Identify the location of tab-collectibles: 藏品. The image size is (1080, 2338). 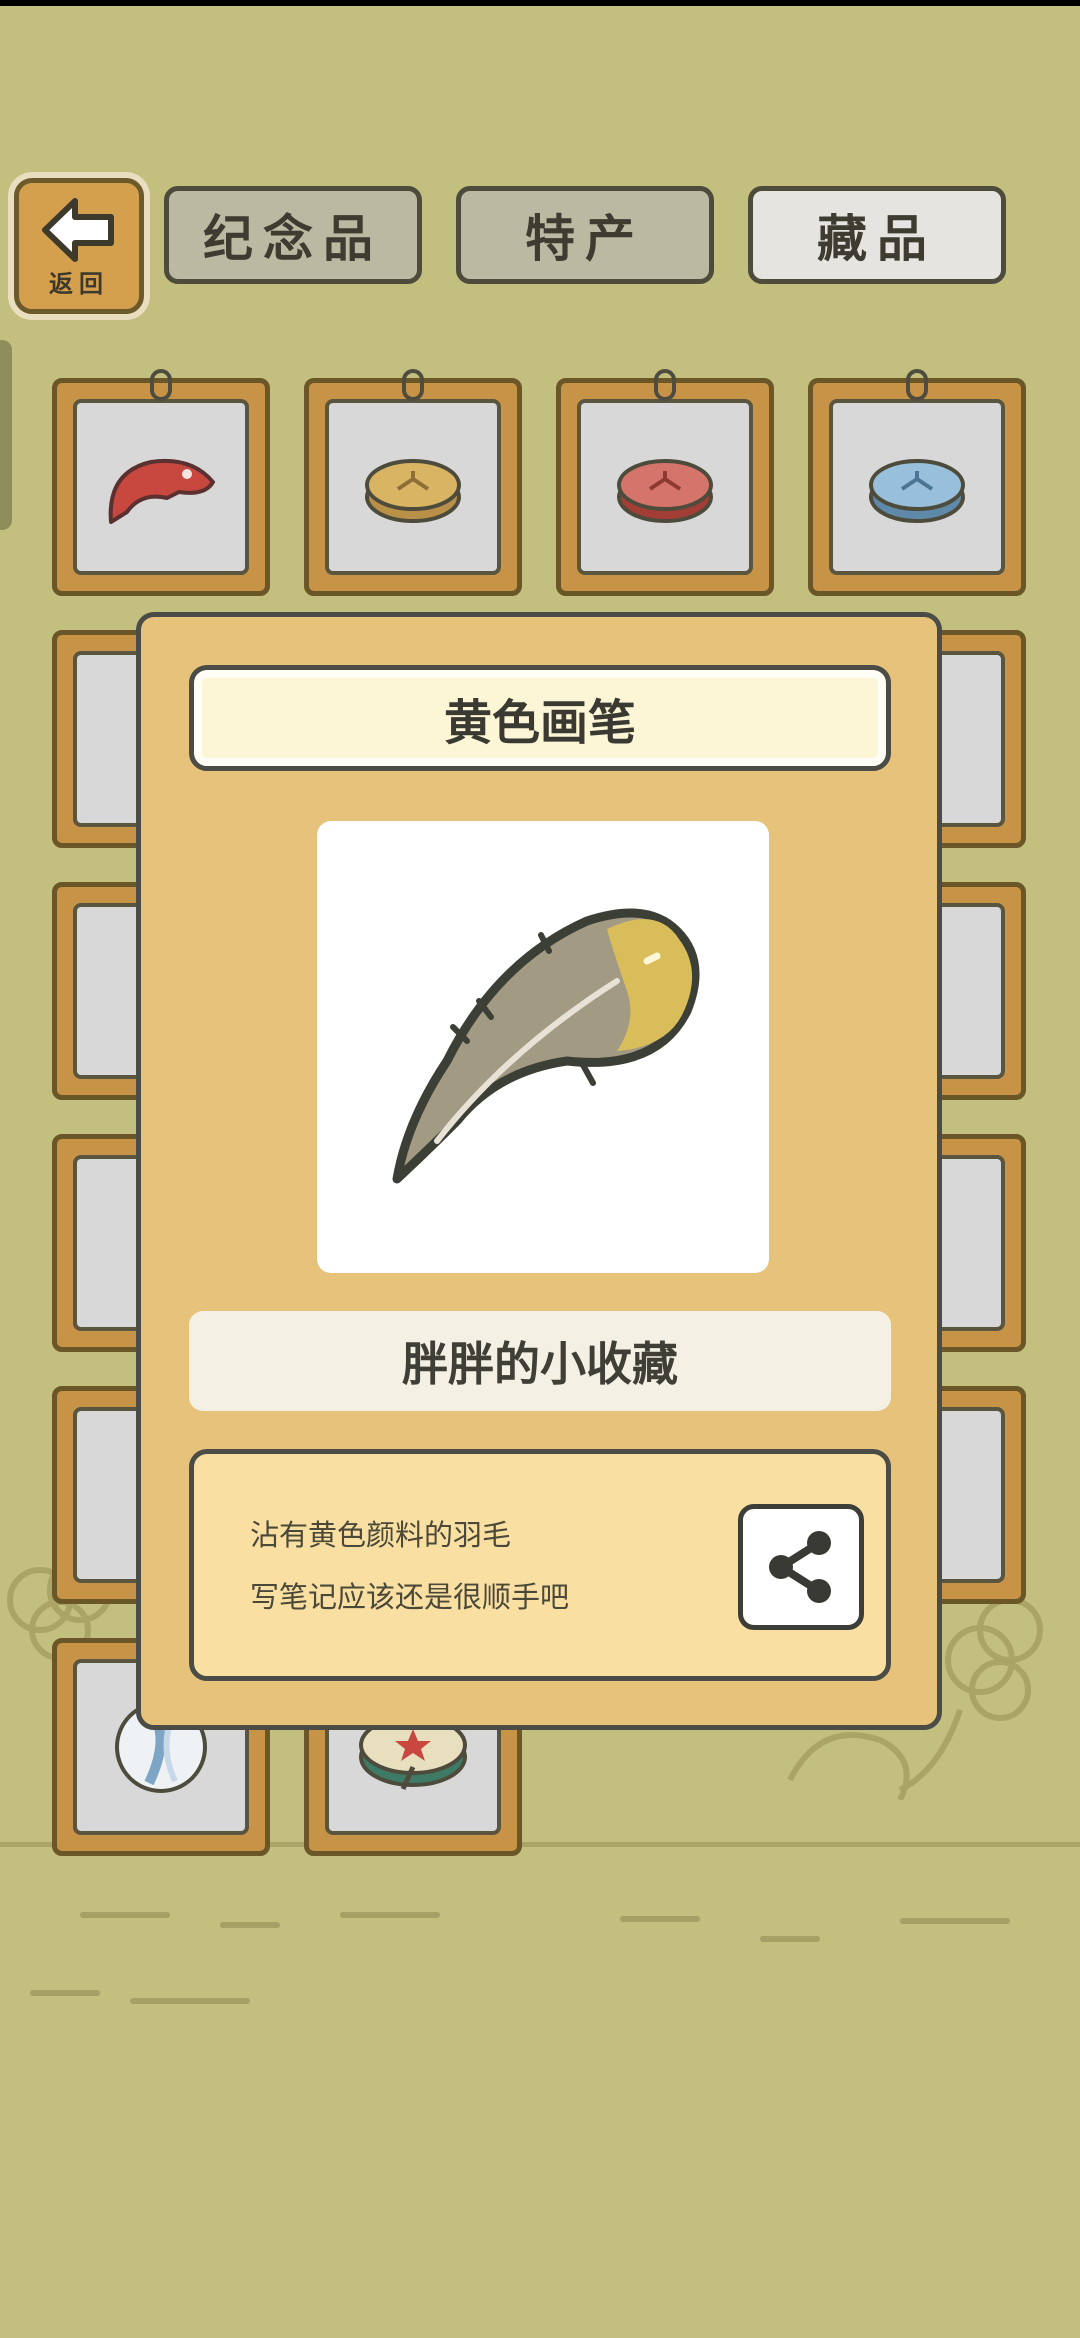
(877, 235).